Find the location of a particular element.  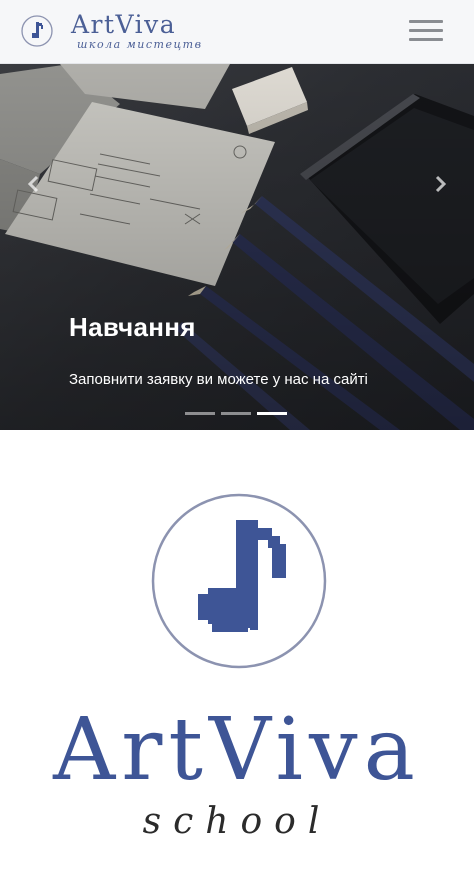

hamburger-icon is located at coordinates (426, 32).